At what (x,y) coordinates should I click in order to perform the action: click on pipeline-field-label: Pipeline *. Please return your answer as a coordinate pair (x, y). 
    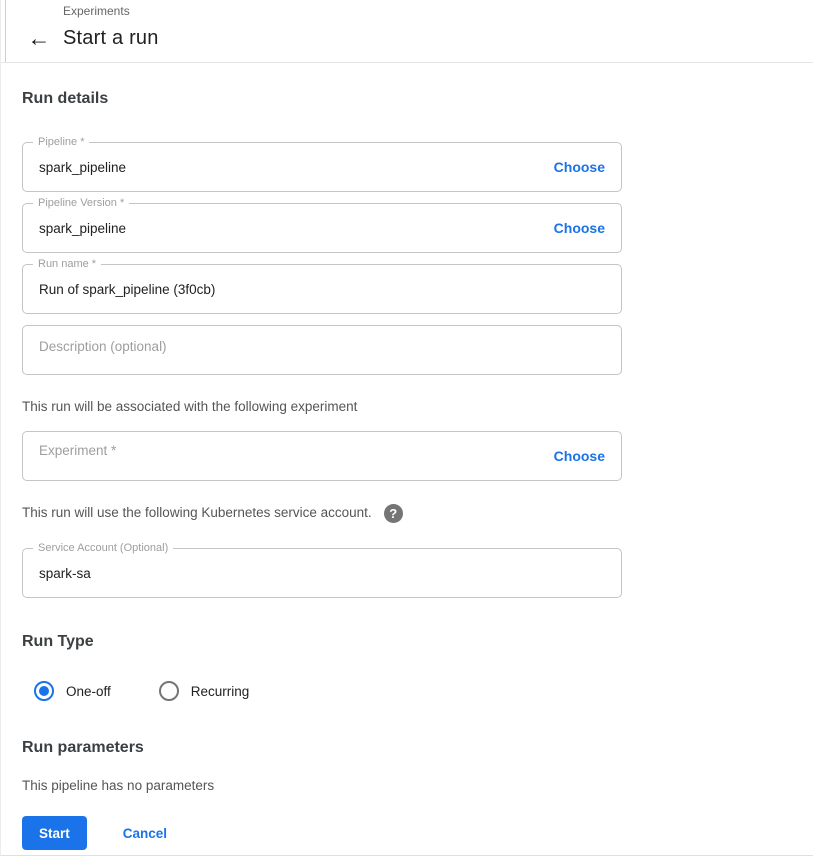
    Looking at the image, I should click on (61, 142).